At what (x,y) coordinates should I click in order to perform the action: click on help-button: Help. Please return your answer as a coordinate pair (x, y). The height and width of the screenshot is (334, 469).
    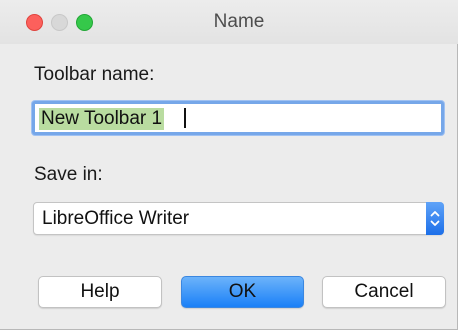
    Looking at the image, I should click on (100, 292).